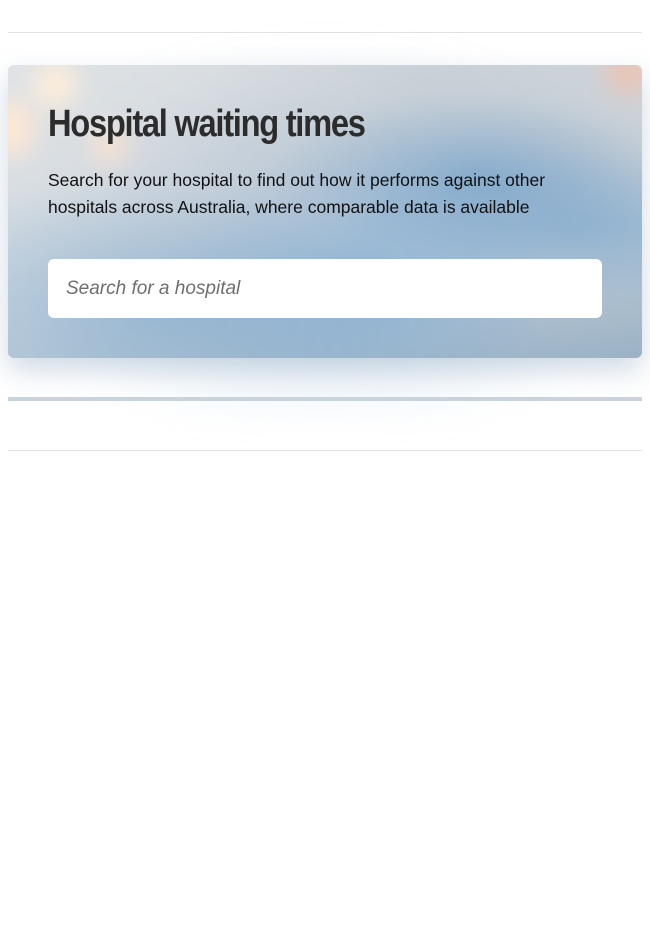 The image size is (650, 940). I want to click on bottom-divider, so click(325, 450).